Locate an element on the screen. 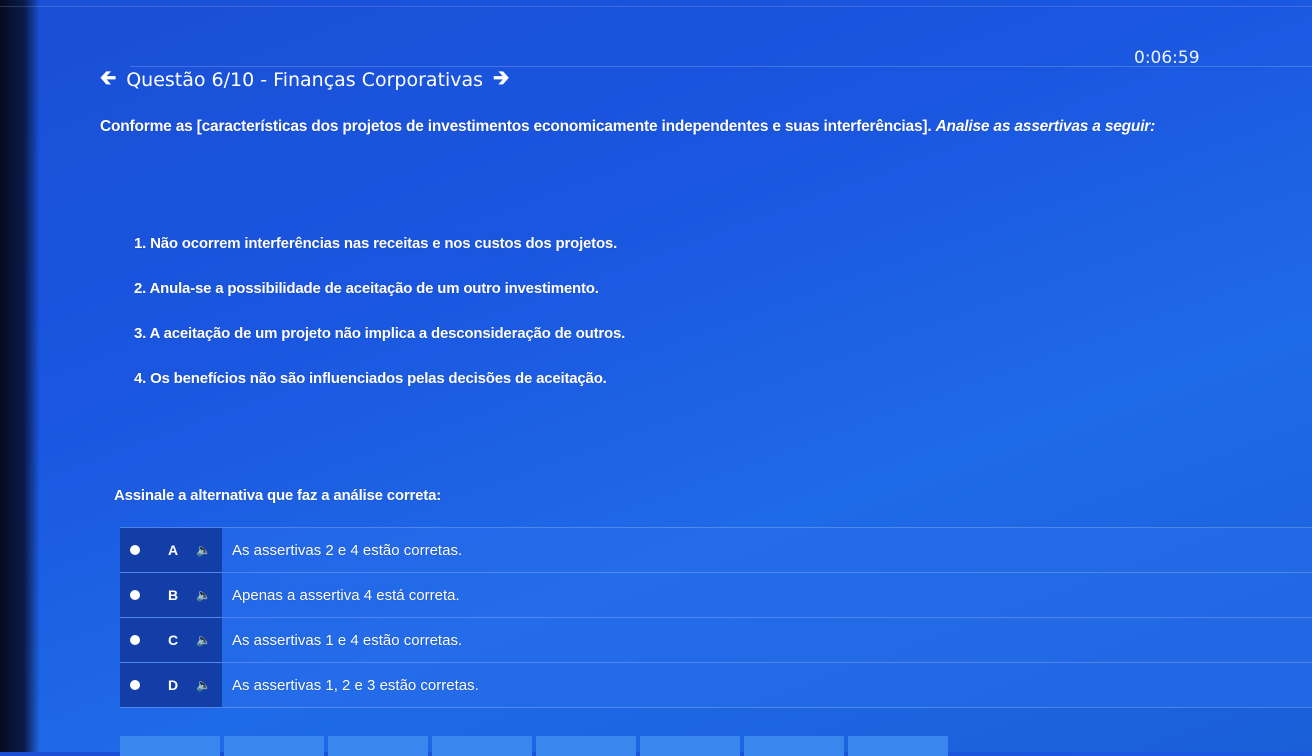 The image size is (1312, 756). question-nav-tabs is located at coordinates (536, 746).